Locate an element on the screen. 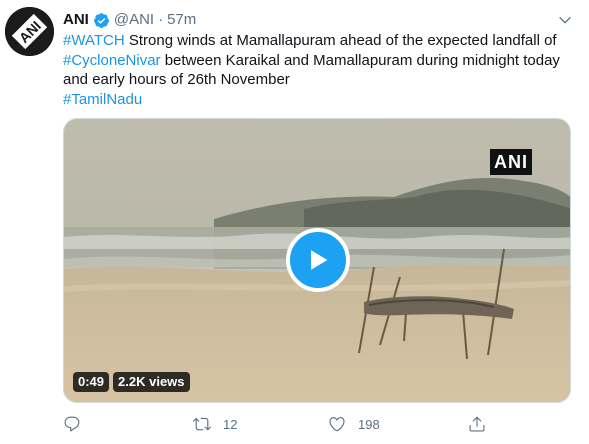  ani-watermark: ANI is located at coordinates (511, 162).